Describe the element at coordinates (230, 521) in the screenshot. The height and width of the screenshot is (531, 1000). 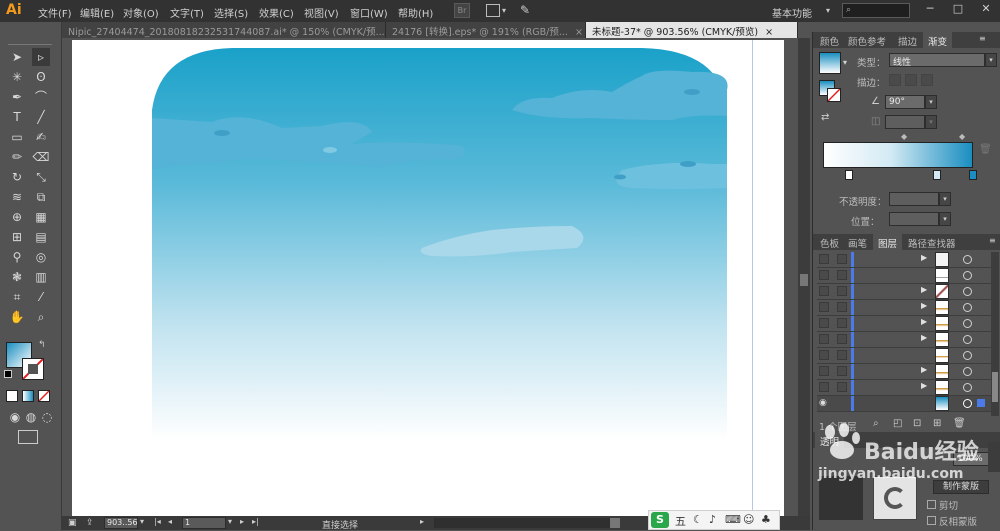
I see `page-dropdown-icon: ▾` at that location.